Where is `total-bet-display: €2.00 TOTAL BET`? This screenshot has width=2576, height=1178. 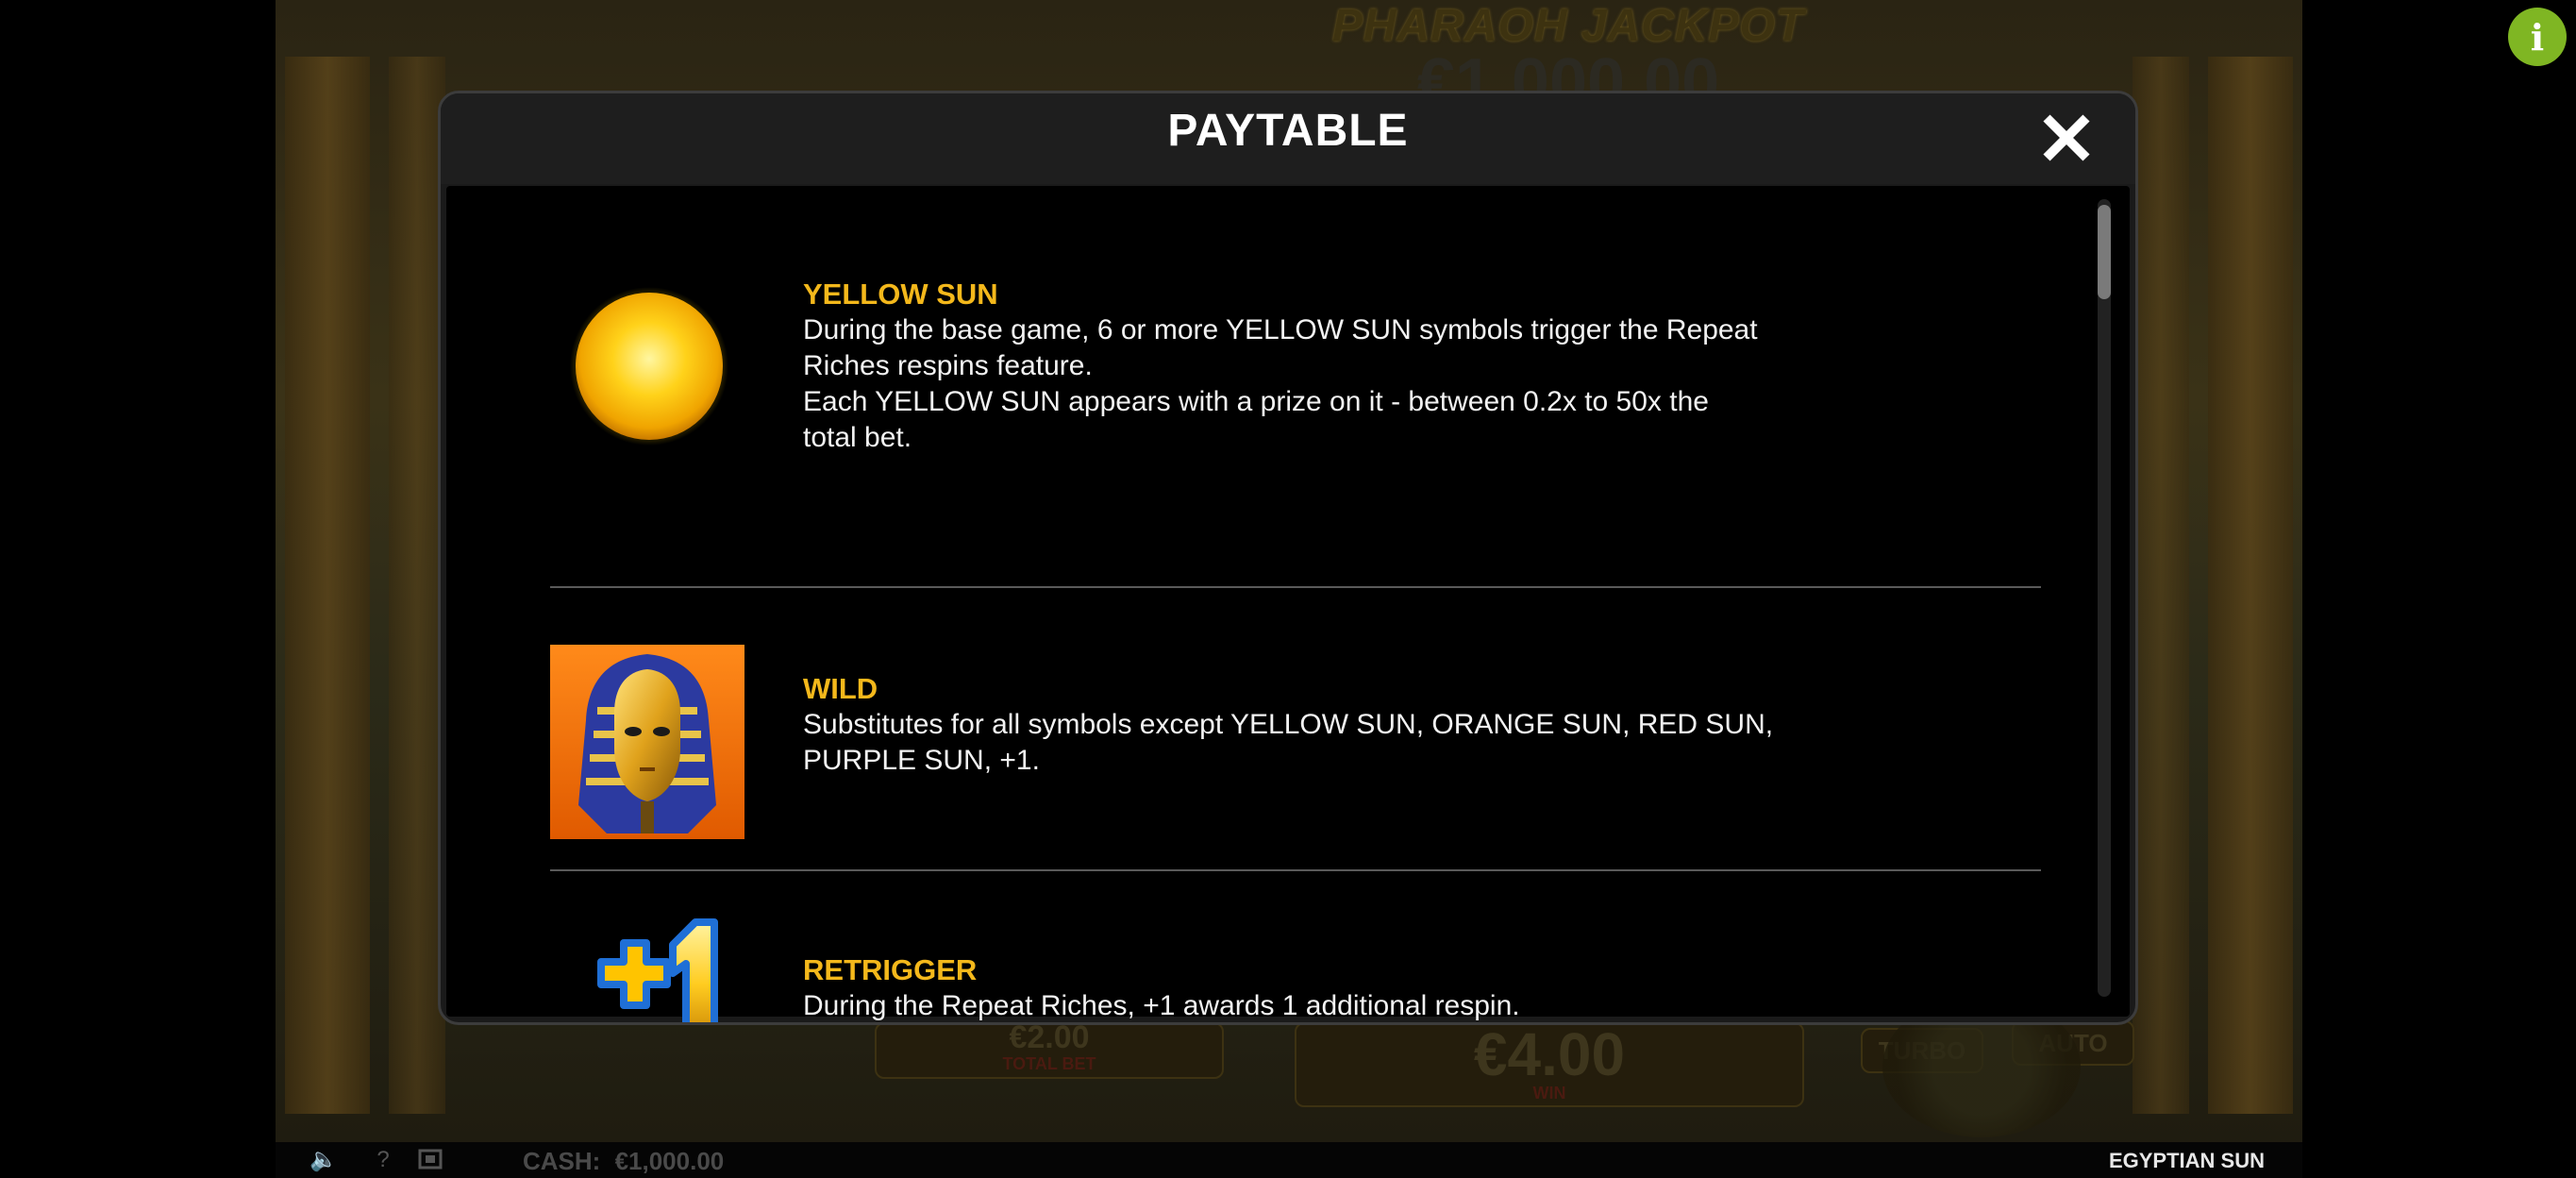
total-bet-display: €2.00 TOTAL BET is located at coordinates (1049, 1049).